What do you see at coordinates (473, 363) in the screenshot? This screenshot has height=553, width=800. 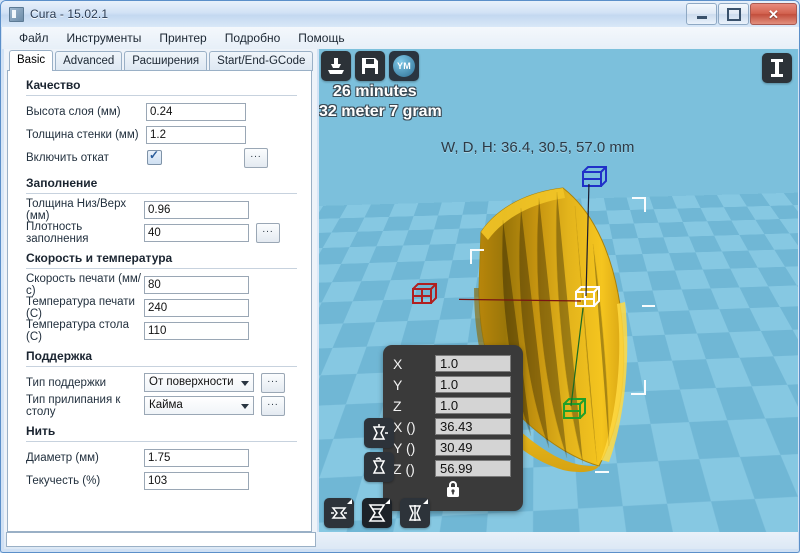 I see `scale-input-x` at bounding box center [473, 363].